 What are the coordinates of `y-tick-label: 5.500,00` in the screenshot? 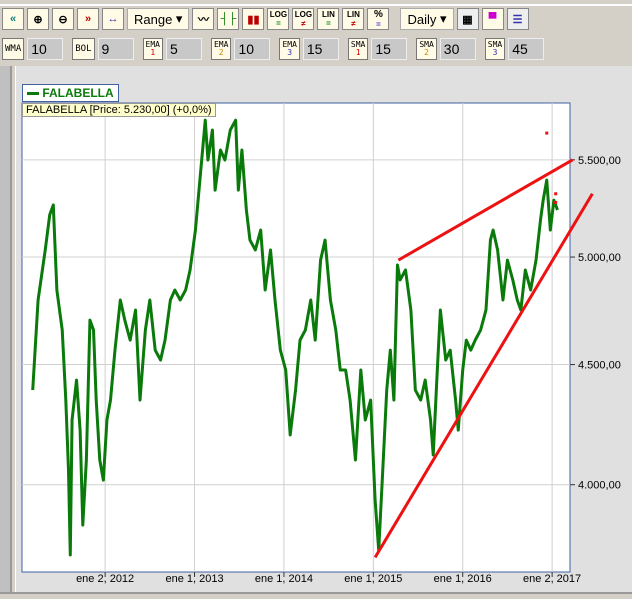 It's located at (599, 161).